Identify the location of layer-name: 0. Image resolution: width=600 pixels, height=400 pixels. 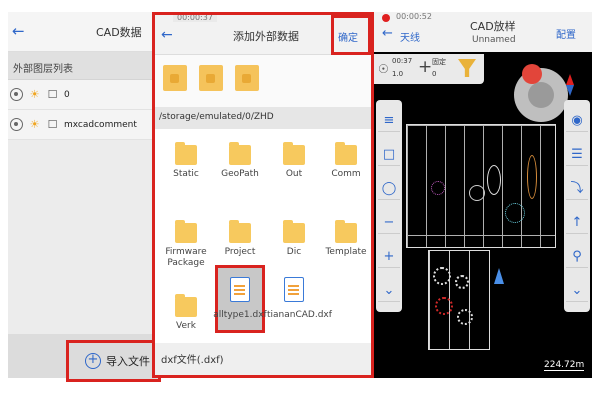
(67, 94).